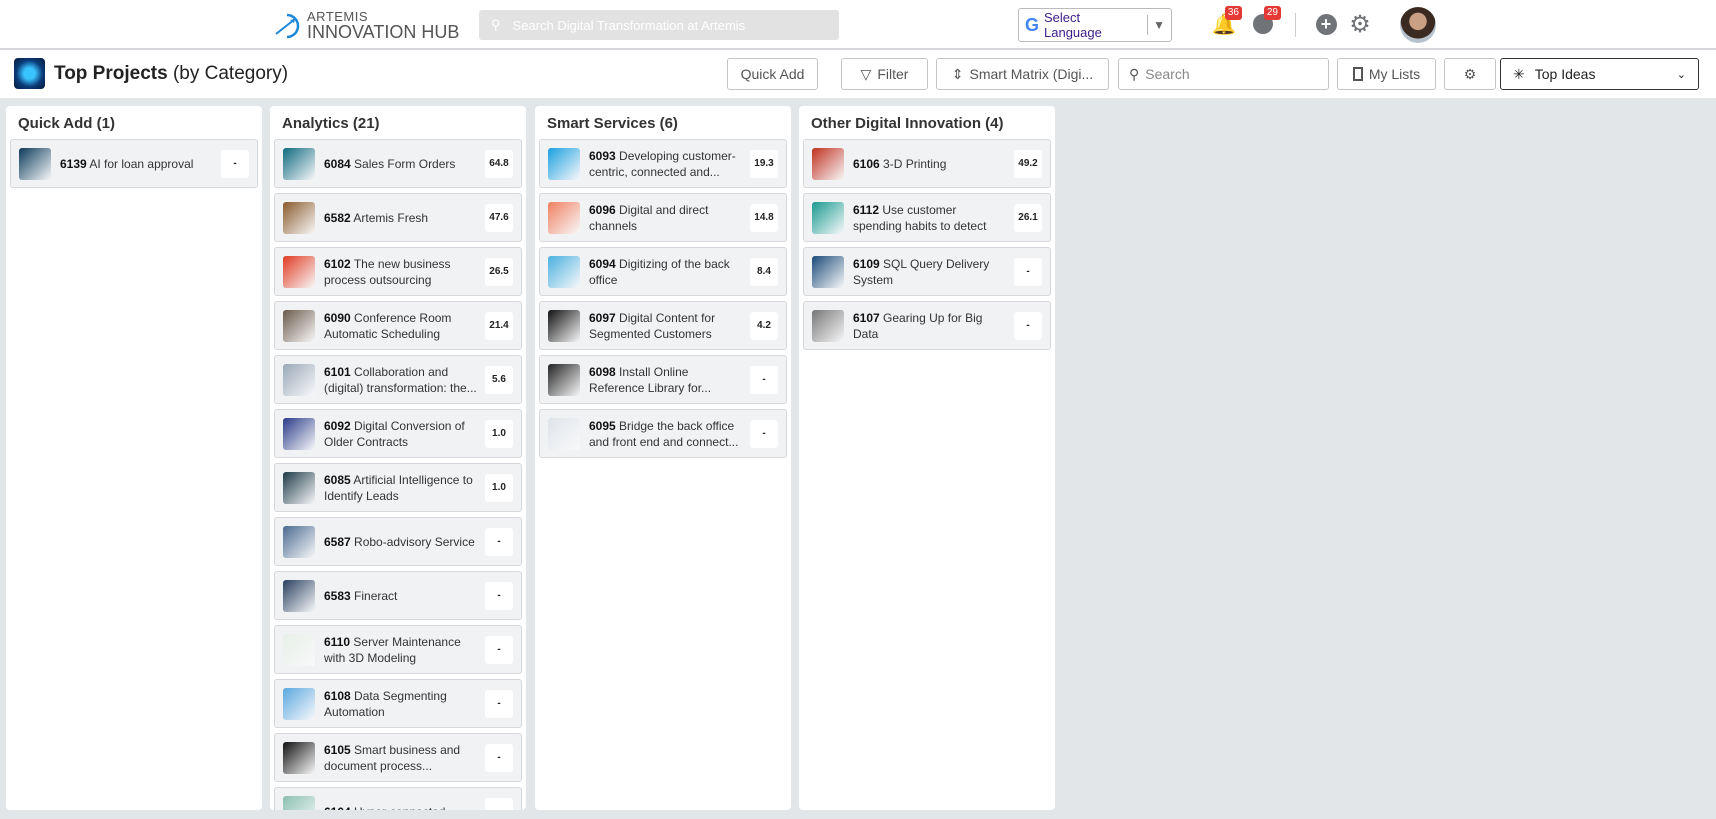 This screenshot has height=819, width=1716. Describe the element at coordinates (337, 695) in the screenshot. I see `project-id: 6108` at that location.